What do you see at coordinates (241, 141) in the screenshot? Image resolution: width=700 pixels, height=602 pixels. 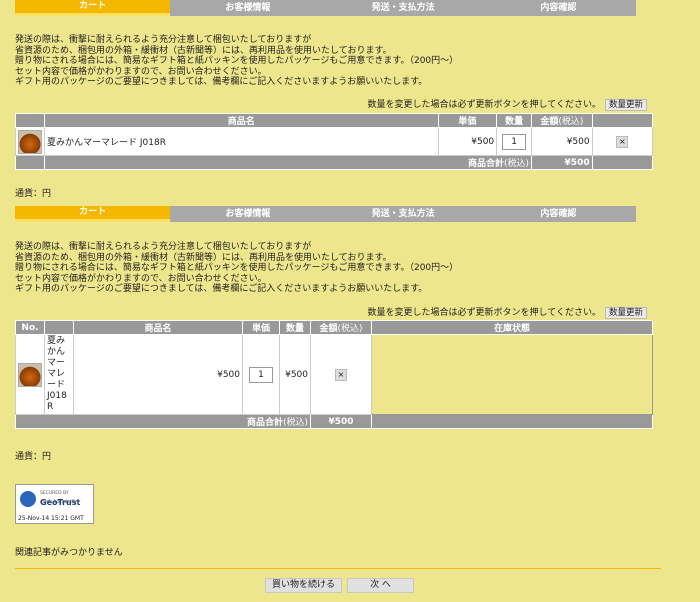 I see `product-name: 夏みかんマーマレード J018R` at bounding box center [241, 141].